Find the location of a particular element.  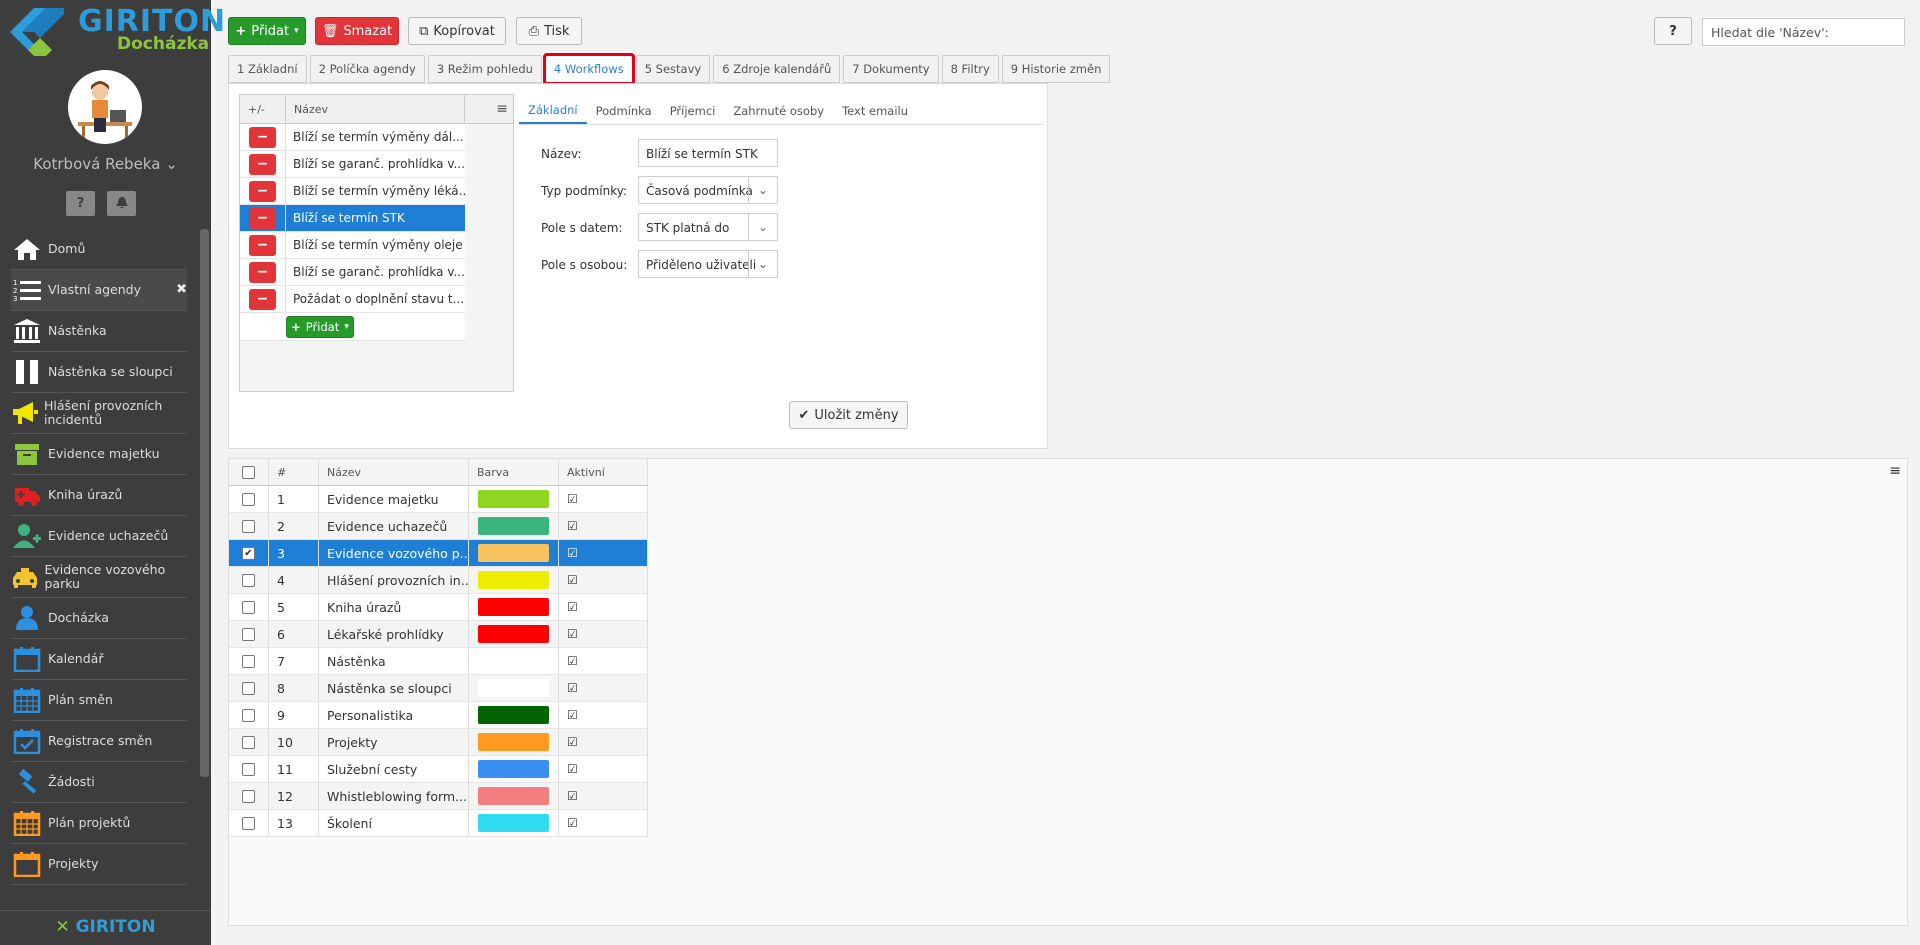

copy-button: ⧉ Kopírovat is located at coordinates (457, 31).